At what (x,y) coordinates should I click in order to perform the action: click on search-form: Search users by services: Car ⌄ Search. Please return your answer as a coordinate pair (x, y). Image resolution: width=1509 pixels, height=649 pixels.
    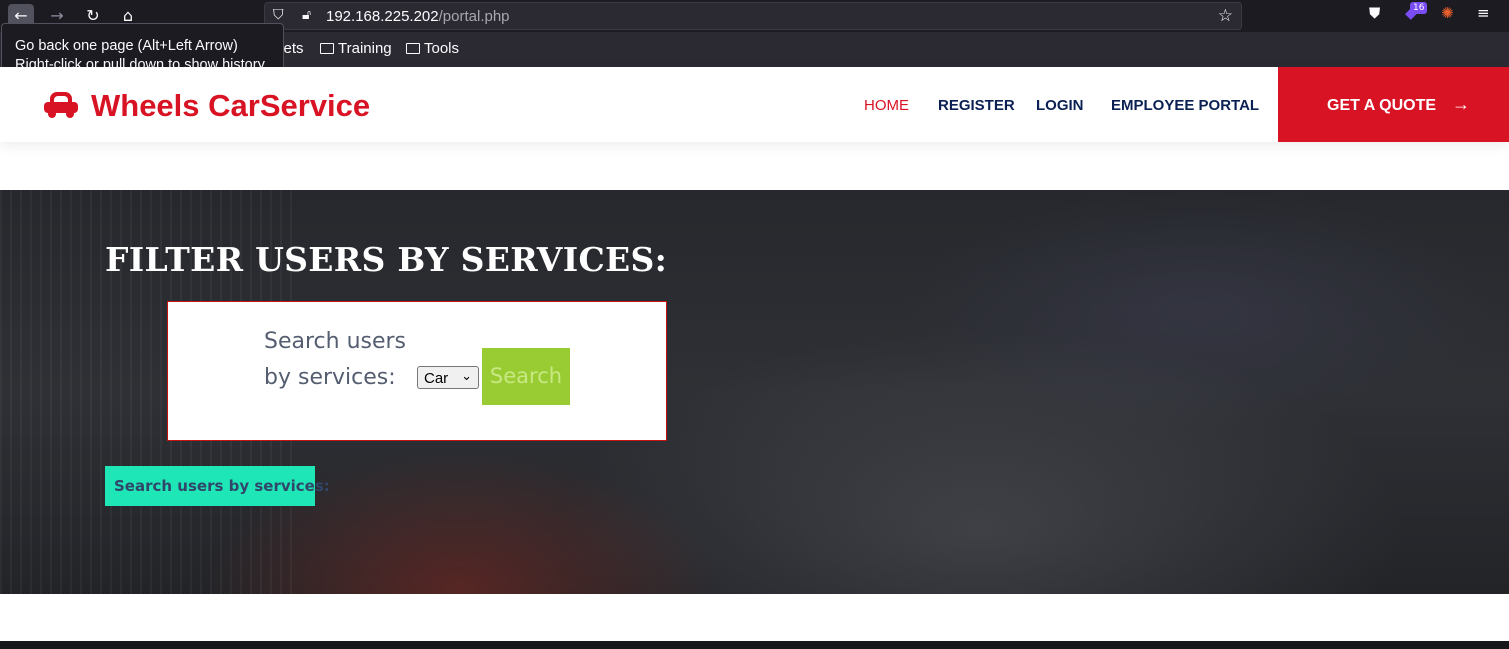
    Looking at the image, I should click on (417, 371).